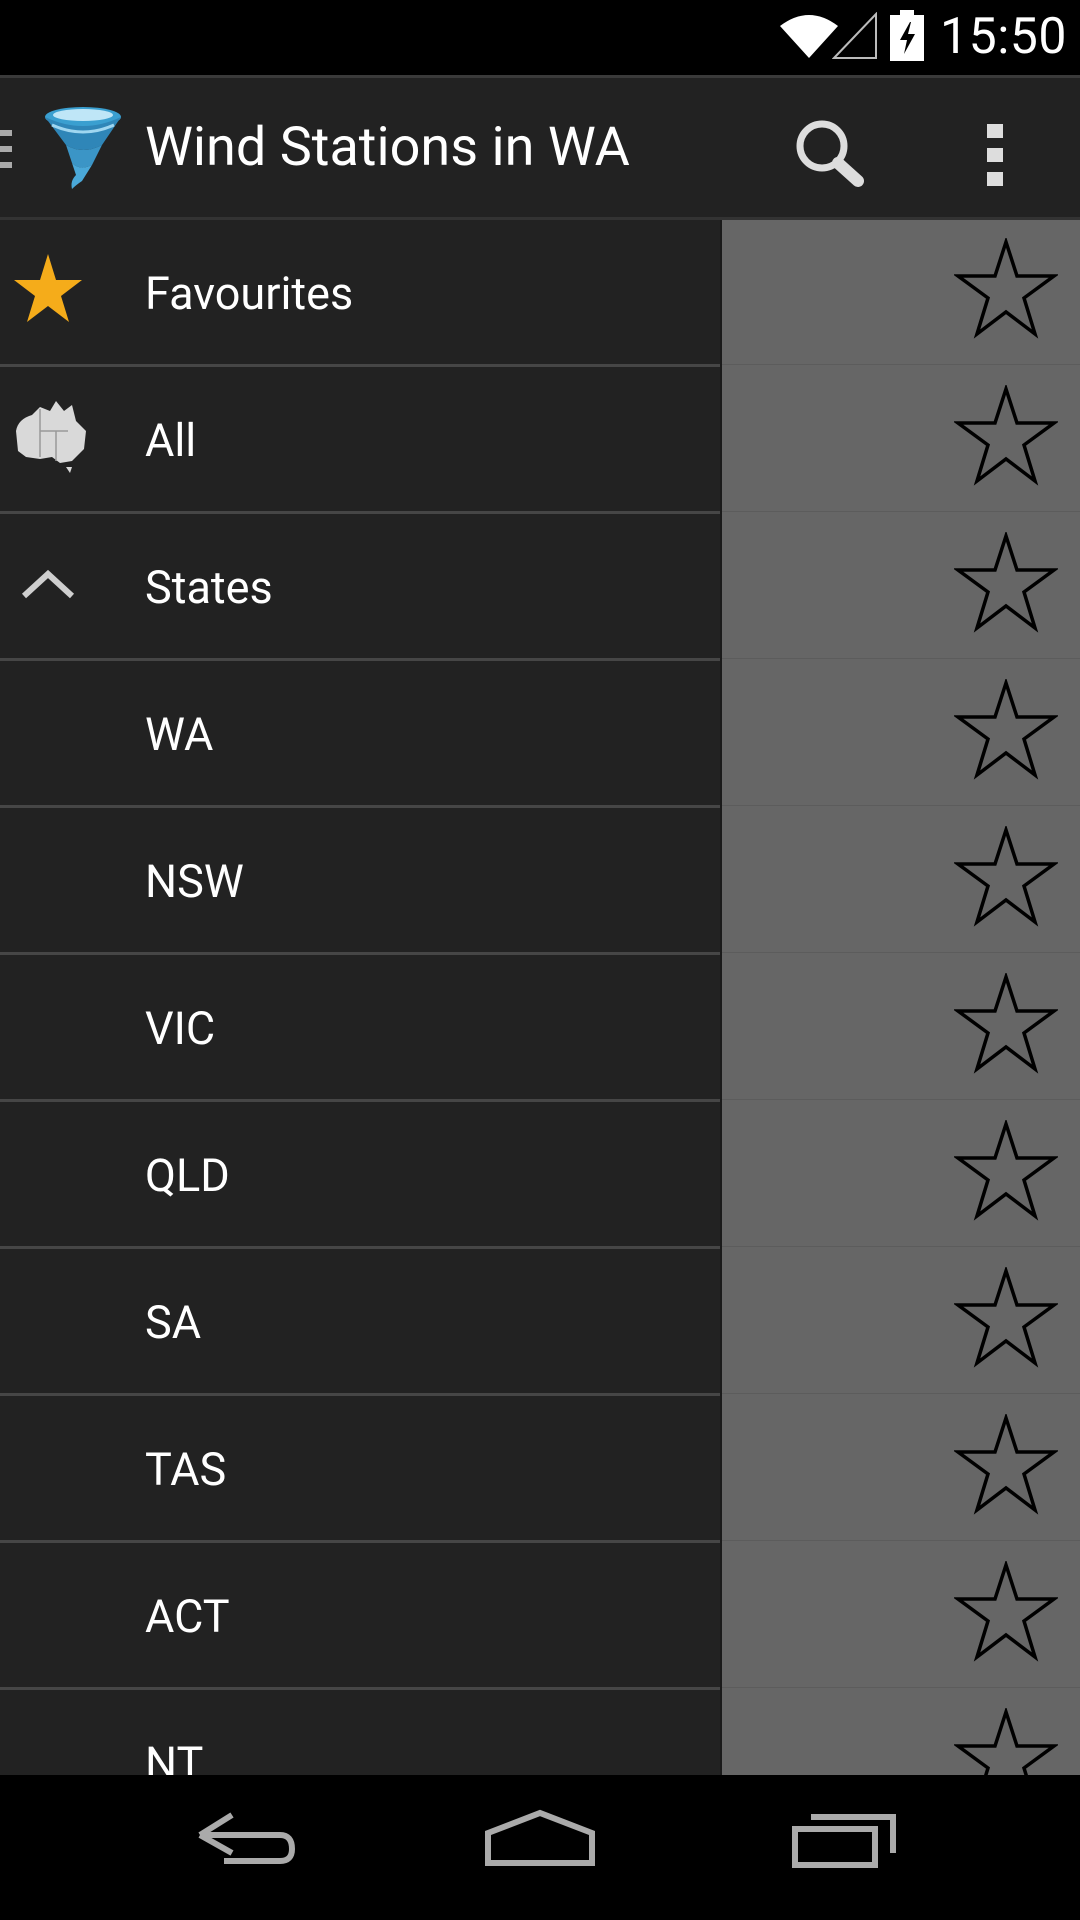 The image size is (1080, 1920). What do you see at coordinates (179, 734) in the screenshot?
I see `drawer-item-label: WA` at bounding box center [179, 734].